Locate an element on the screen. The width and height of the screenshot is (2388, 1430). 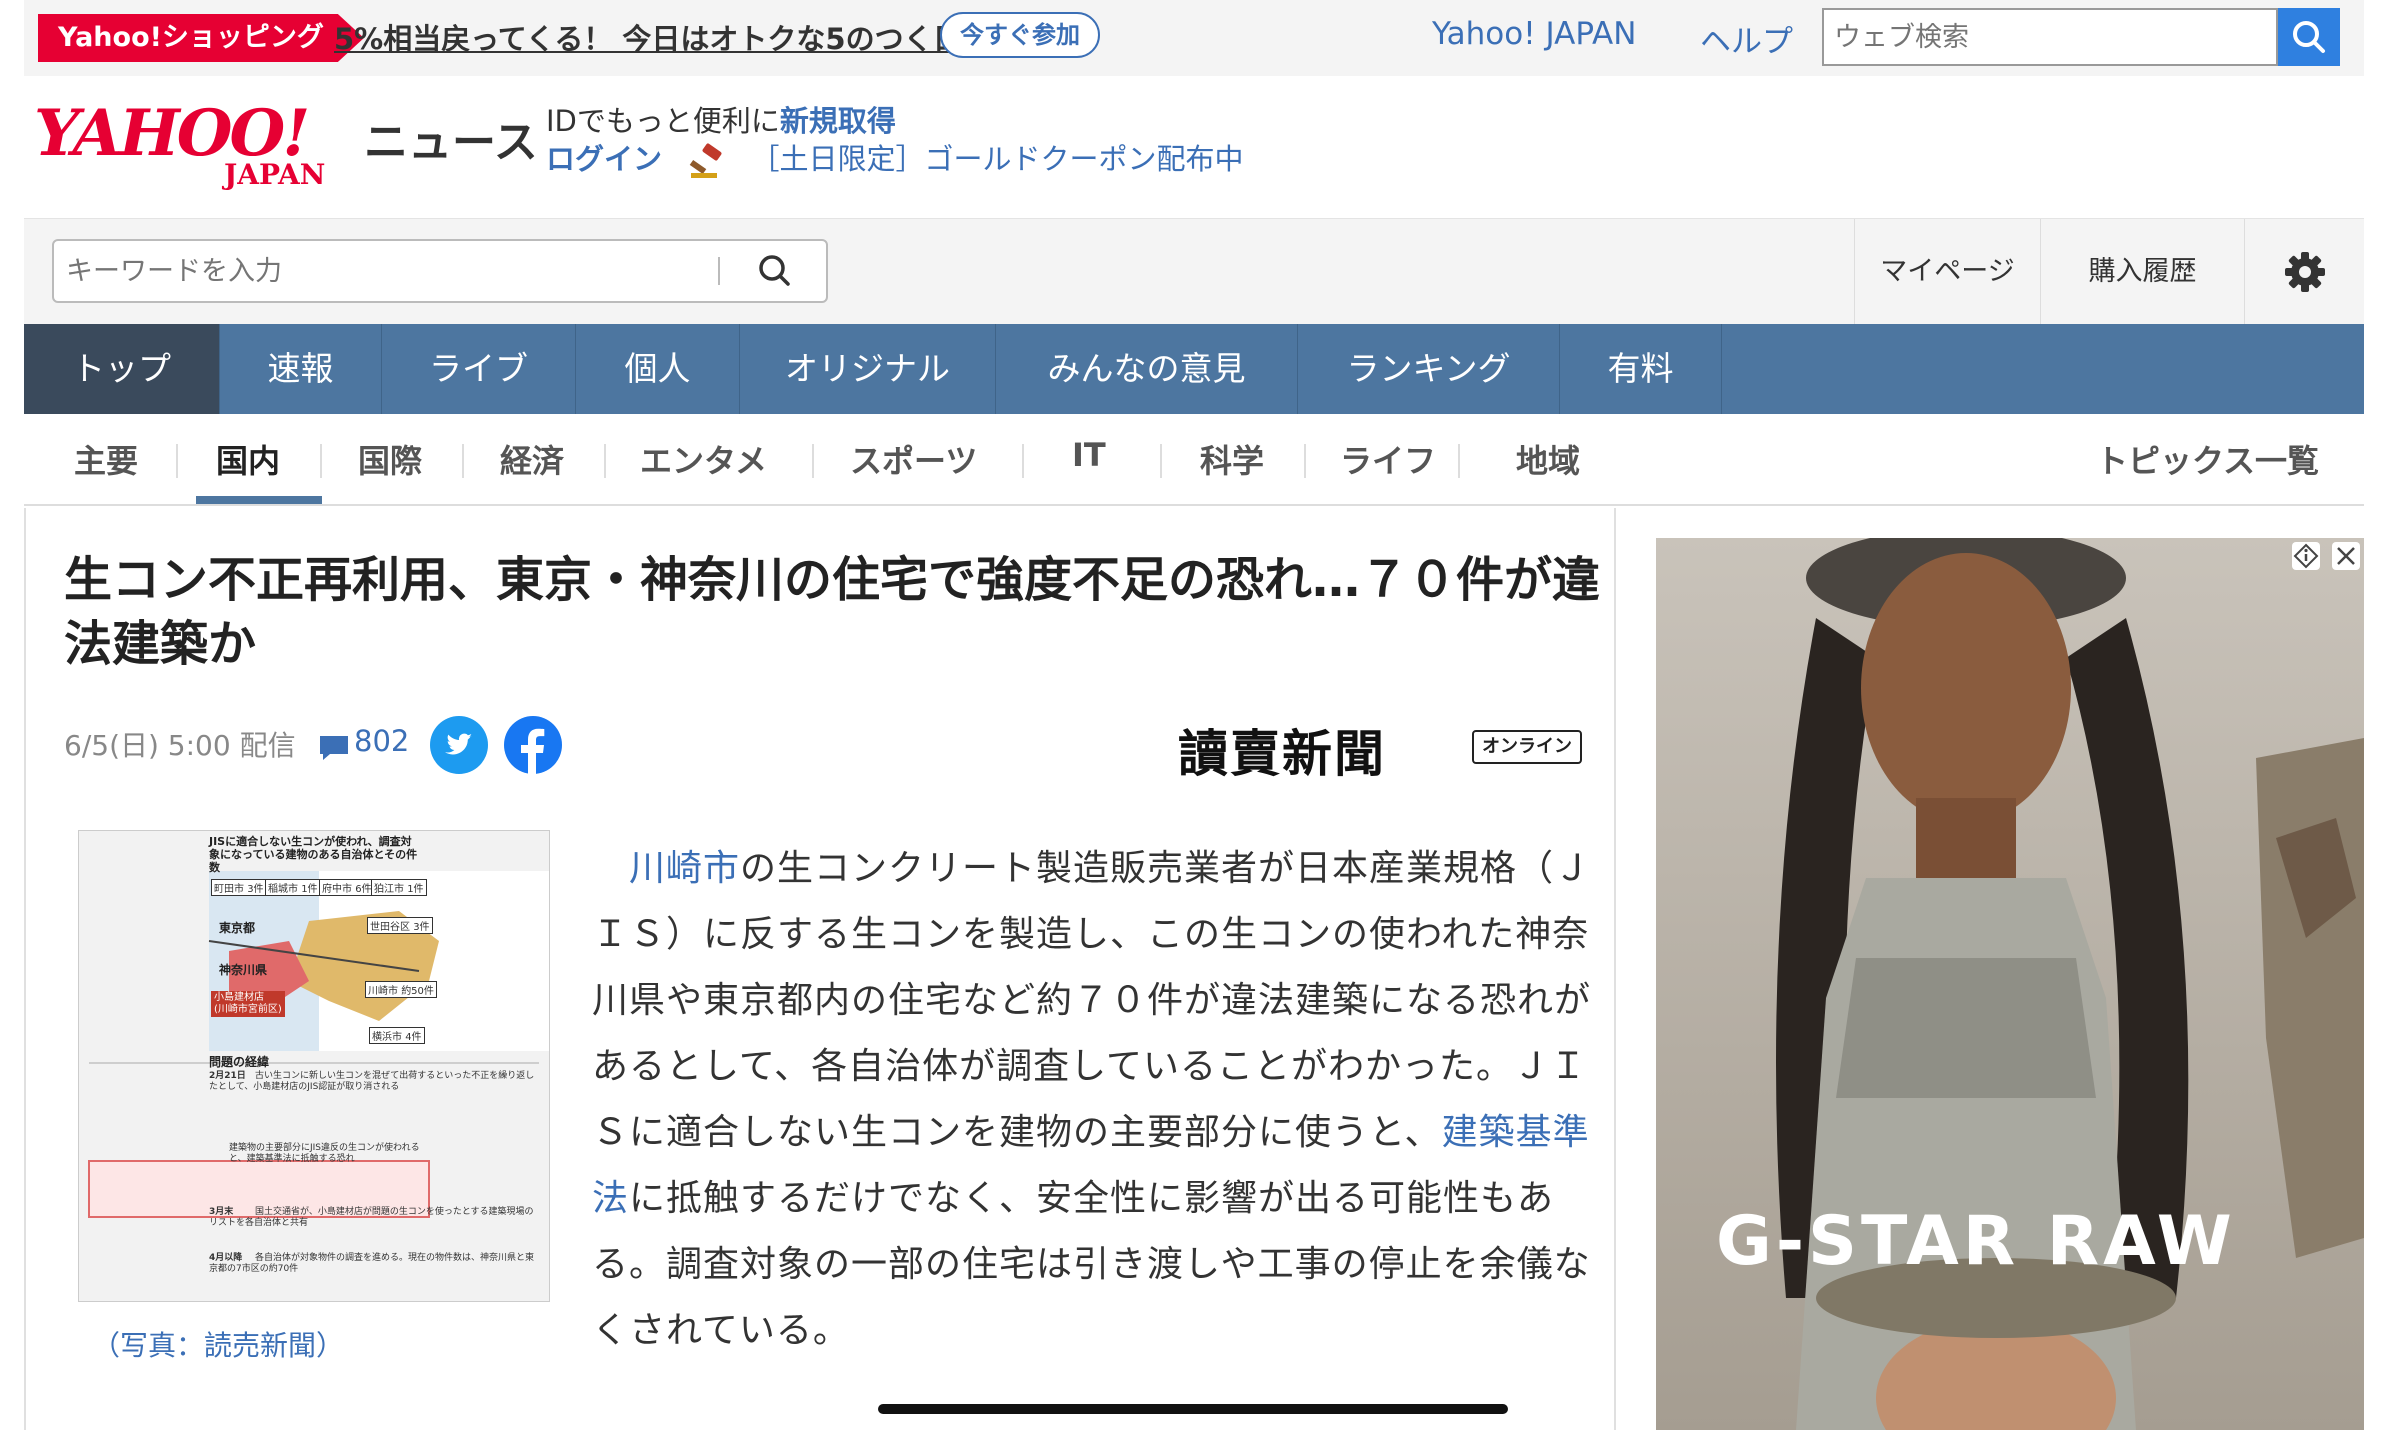
settings-button is located at coordinates (2304, 272).